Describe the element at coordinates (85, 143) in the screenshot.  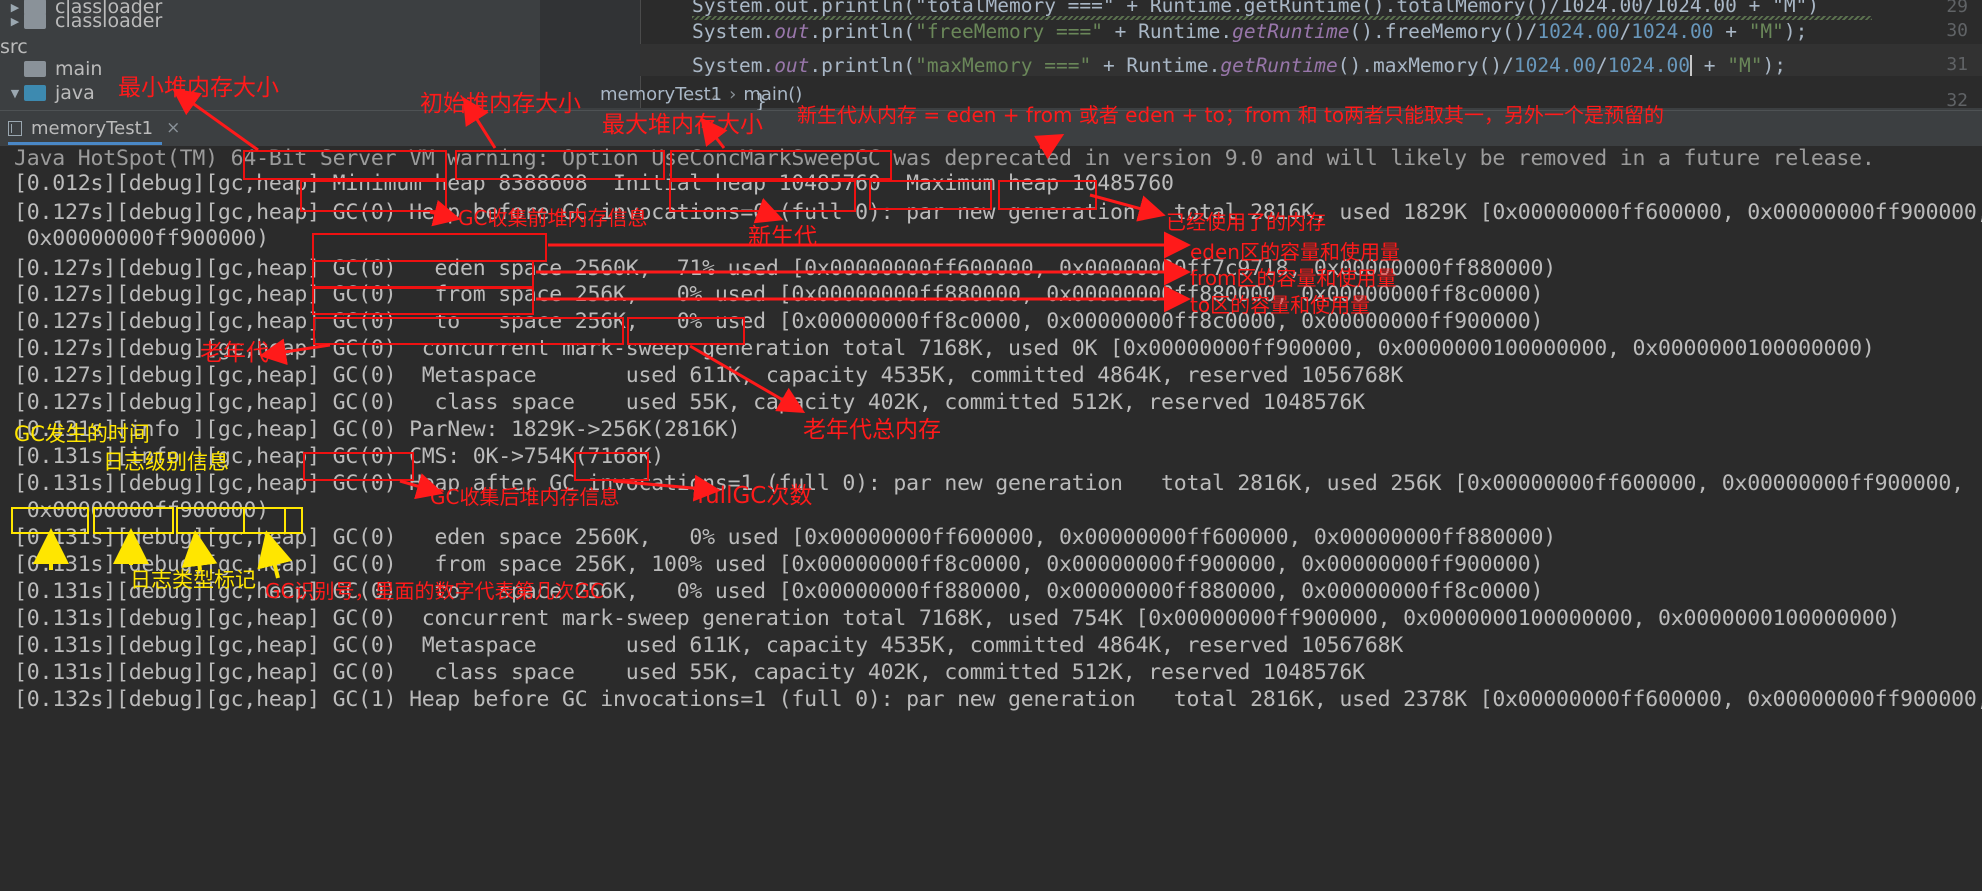
I see `tab-active-underline` at that location.